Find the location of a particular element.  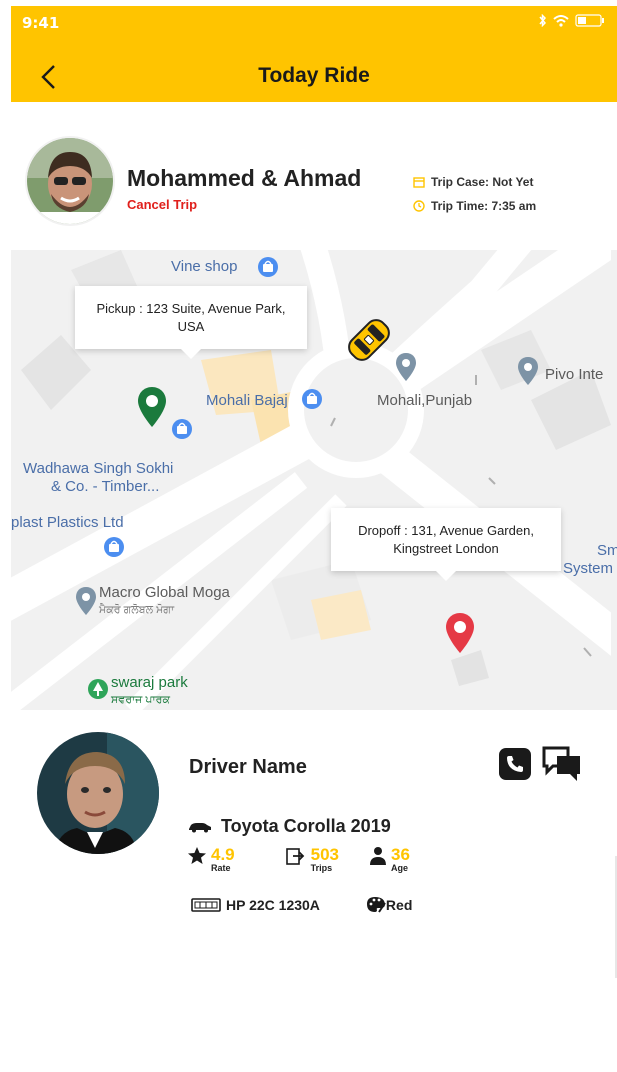

taxi-car-icon is located at coordinates (369, 340).